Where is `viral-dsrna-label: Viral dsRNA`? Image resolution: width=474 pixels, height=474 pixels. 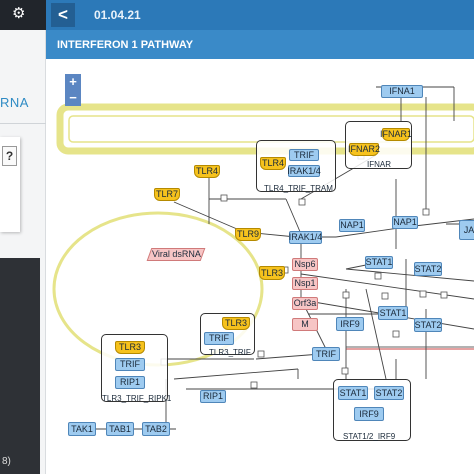 viral-dsrna-label: Viral dsRNA is located at coordinates (176, 254).